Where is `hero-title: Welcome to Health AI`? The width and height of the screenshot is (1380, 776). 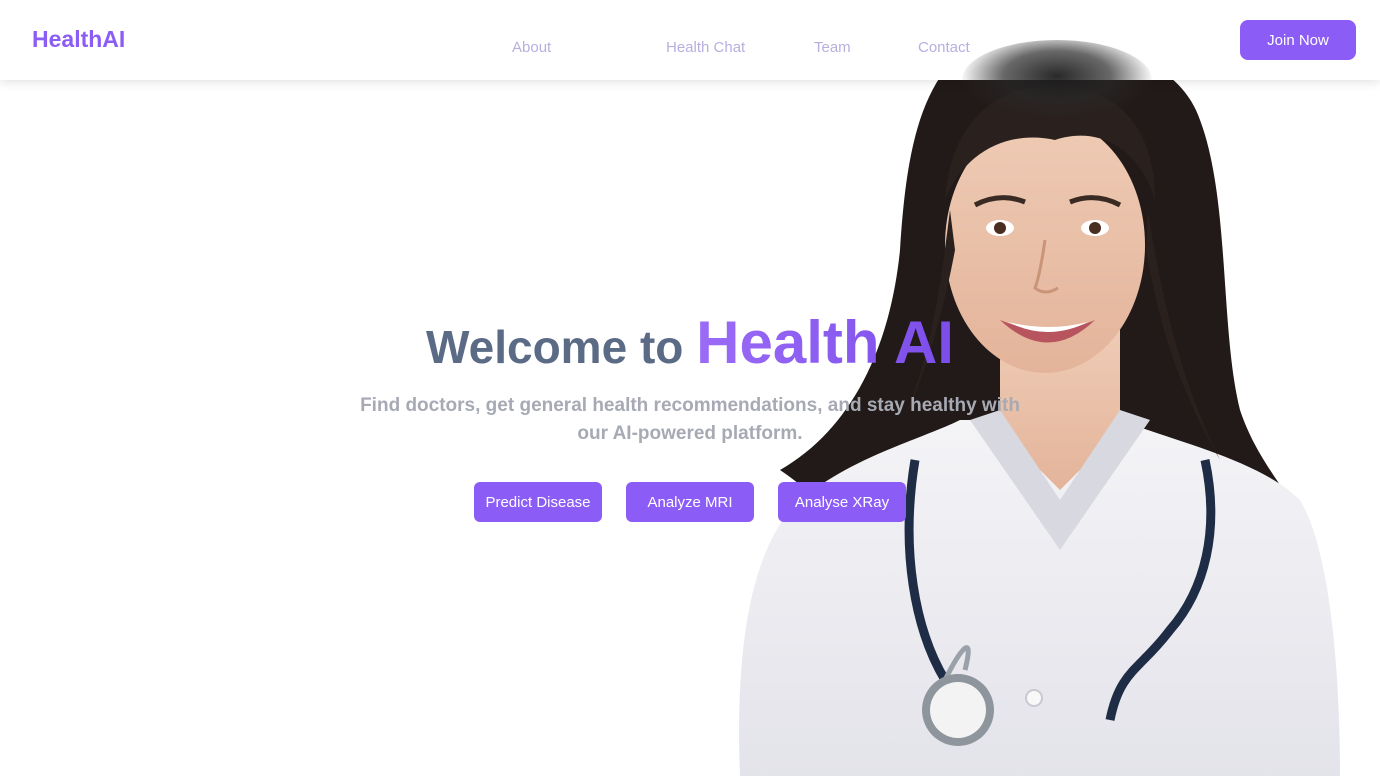 hero-title: Welcome to Health AI is located at coordinates (690, 342).